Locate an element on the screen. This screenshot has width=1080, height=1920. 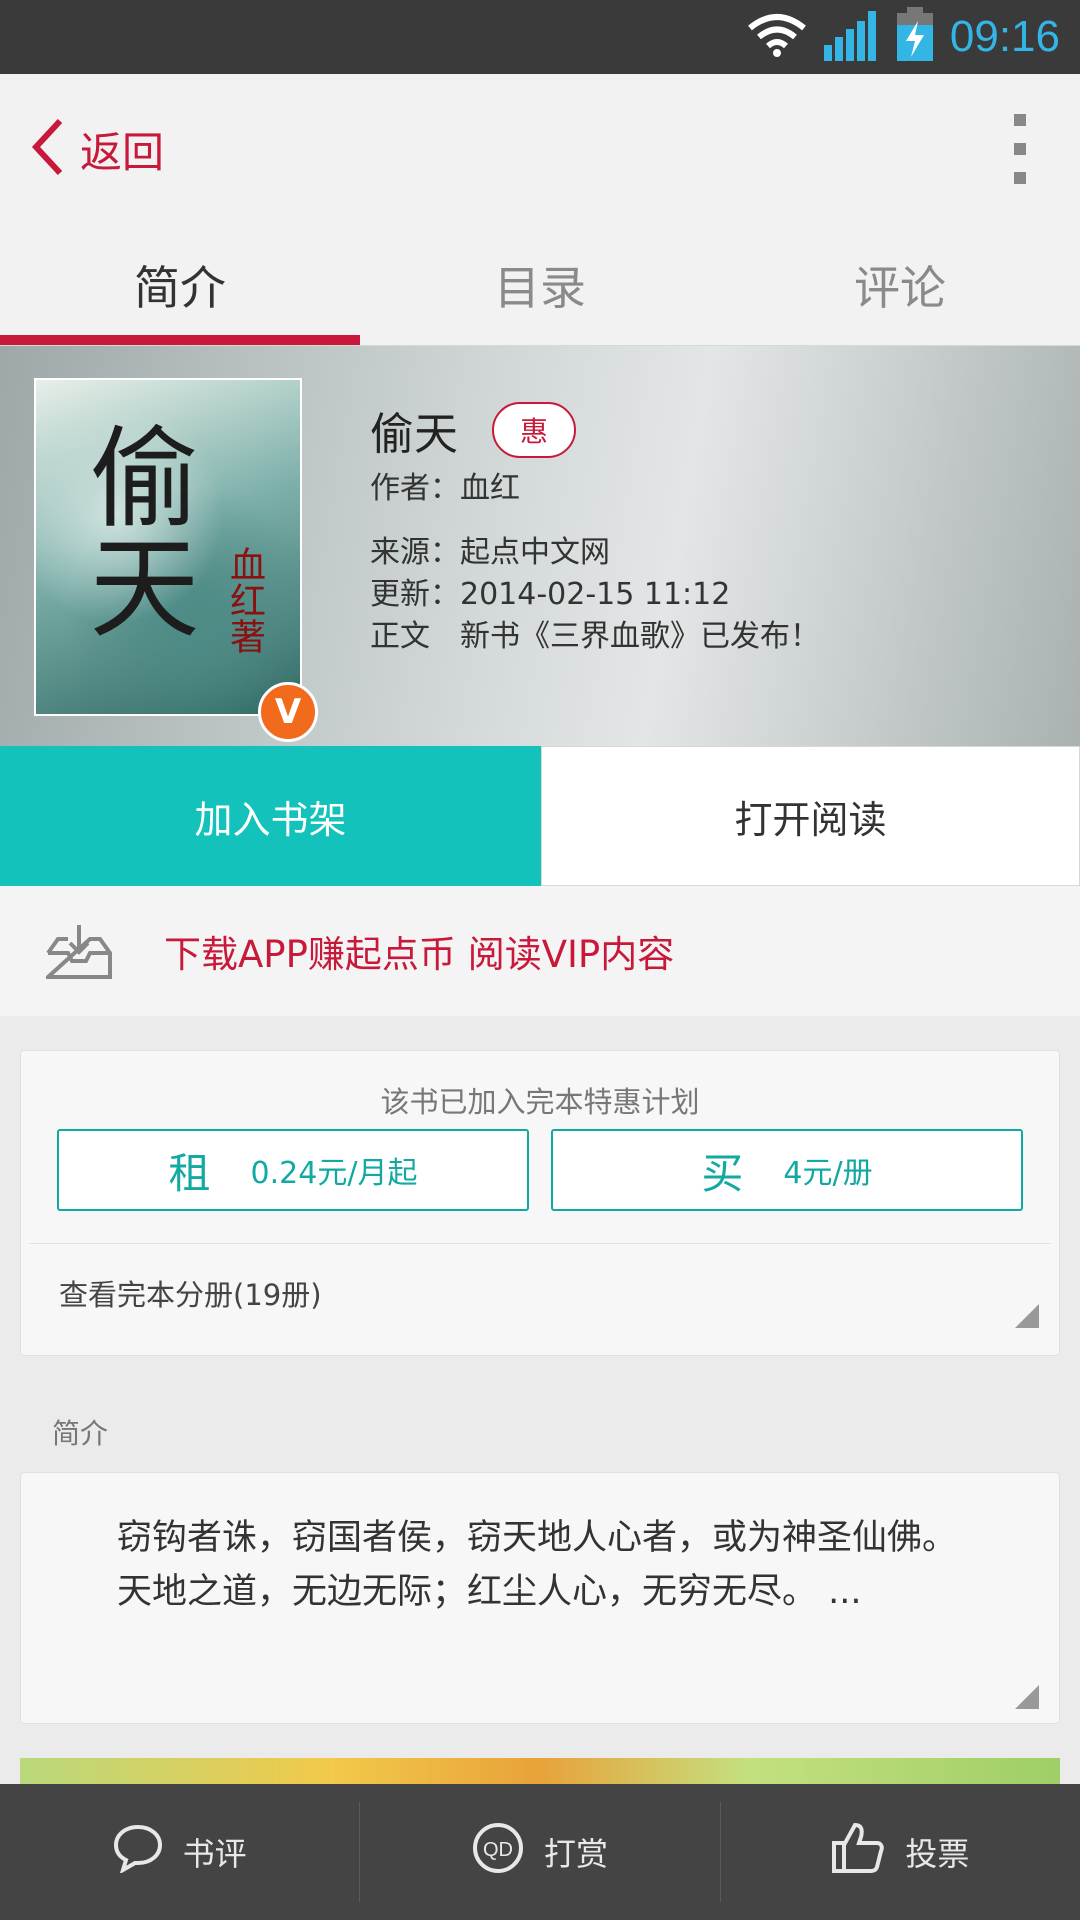
qd-coin-icon: QD is located at coordinates (498, 1852).